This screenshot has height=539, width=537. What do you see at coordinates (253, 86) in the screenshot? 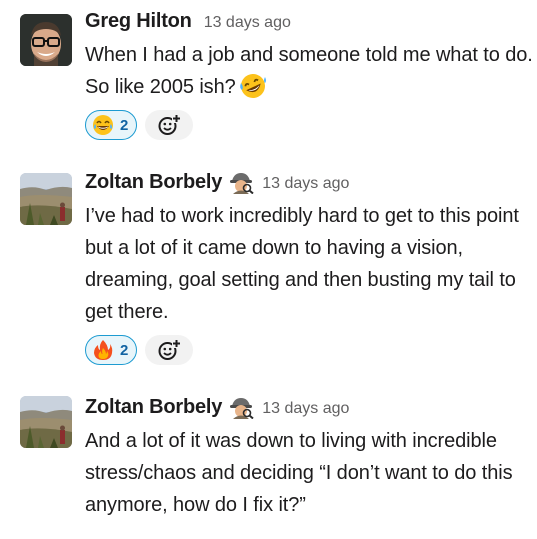
I see `rolling-on-floor-laughing-icon` at bounding box center [253, 86].